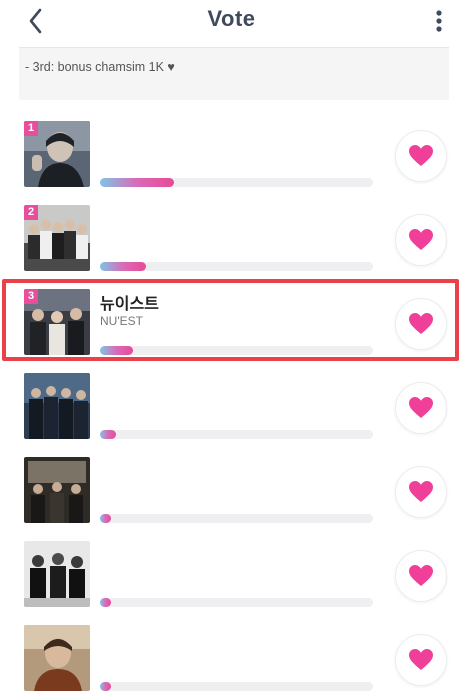 The image size is (463, 694). What do you see at coordinates (231, 153) in the screenshot?
I see `candidate-row: 1` at bounding box center [231, 153].